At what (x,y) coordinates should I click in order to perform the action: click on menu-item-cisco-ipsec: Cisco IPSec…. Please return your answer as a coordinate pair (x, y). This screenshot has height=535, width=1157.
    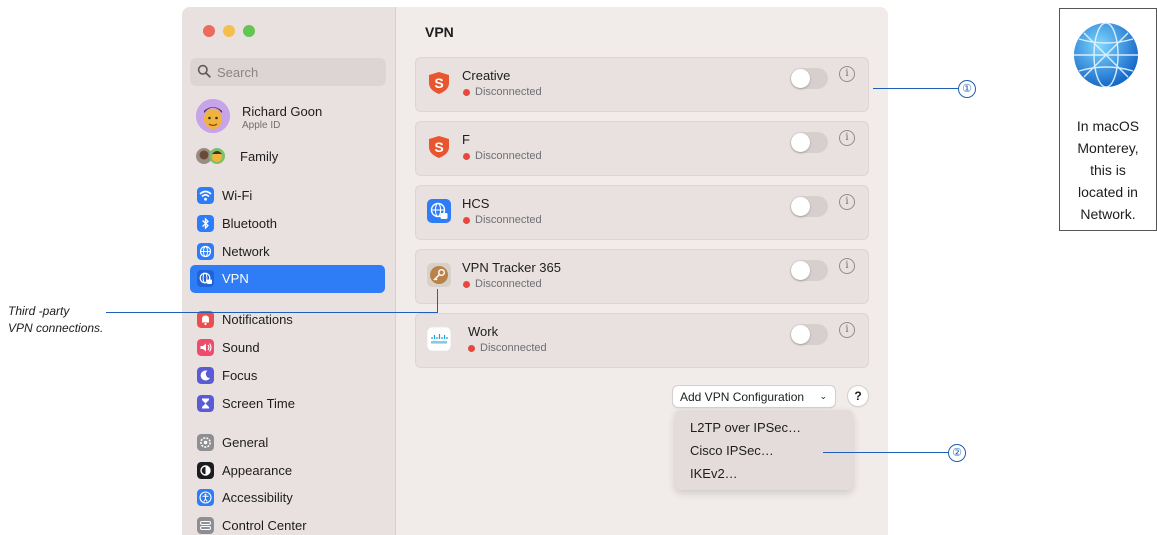
    Looking at the image, I should click on (732, 450).